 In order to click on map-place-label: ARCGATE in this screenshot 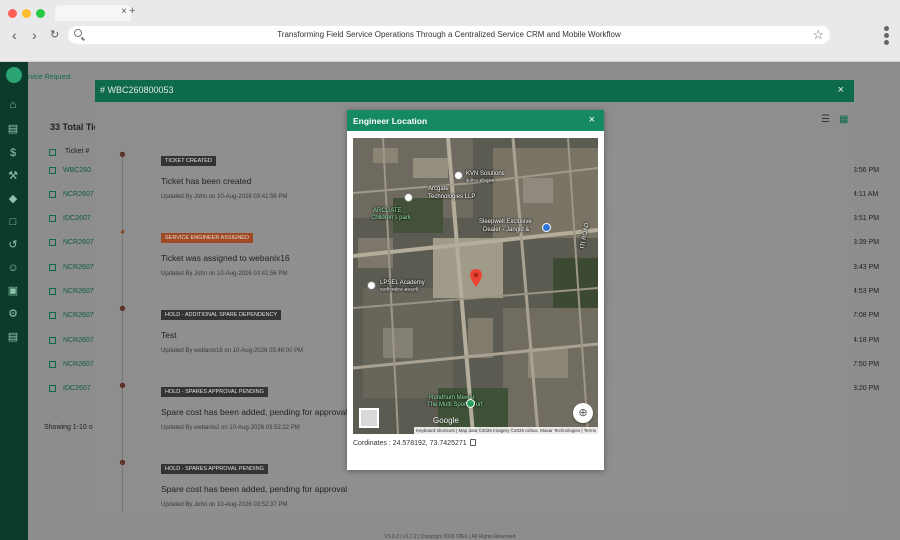, I will do `click(387, 211)`.